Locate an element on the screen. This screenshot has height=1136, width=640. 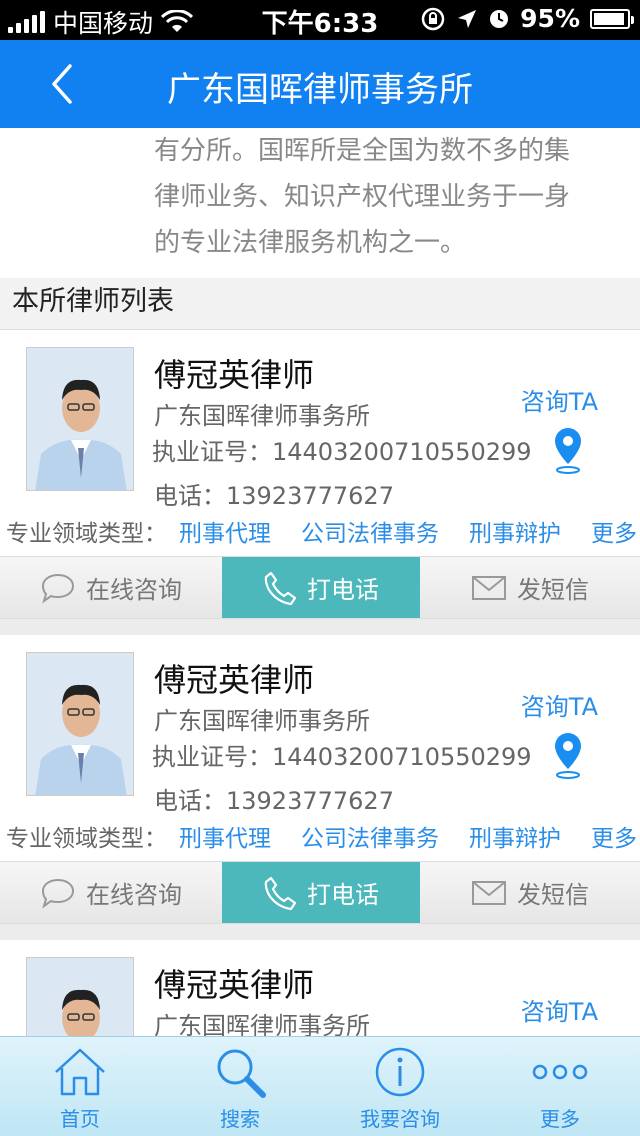
lawyer-card: 傅冠英律师 广东国晖律师事务所 咨询TA is located at coordinates (320, 988).